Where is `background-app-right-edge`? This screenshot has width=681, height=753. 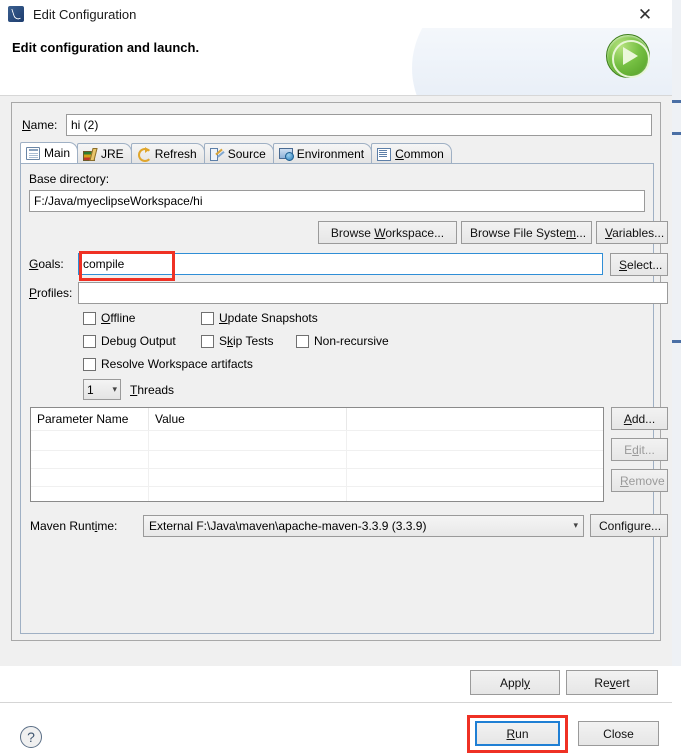 background-app-right-edge is located at coordinates (676, 333).